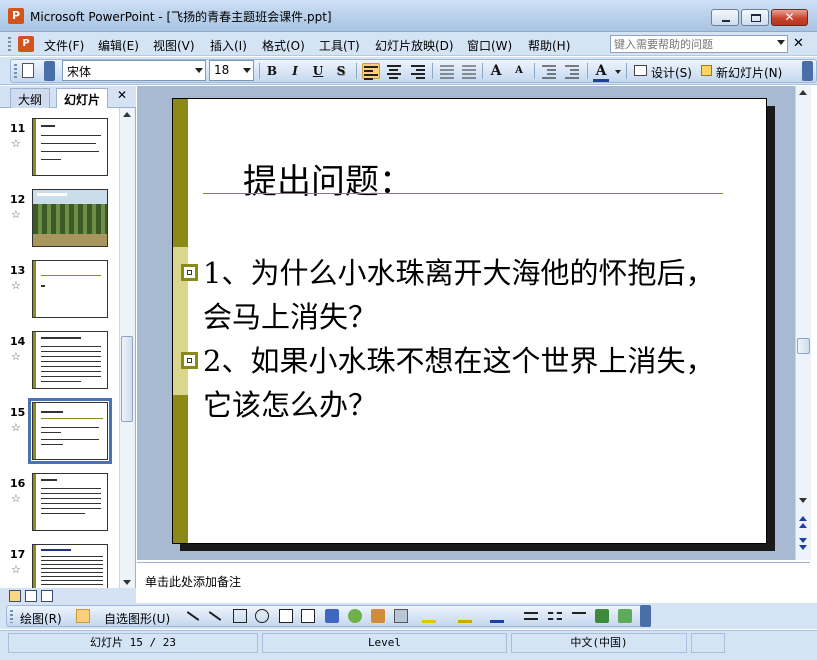 The height and width of the screenshot is (660, 817). What do you see at coordinates (789, 17) in the screenshot?
I see `close-window-button: ✕` at bounding box center [789, 17].